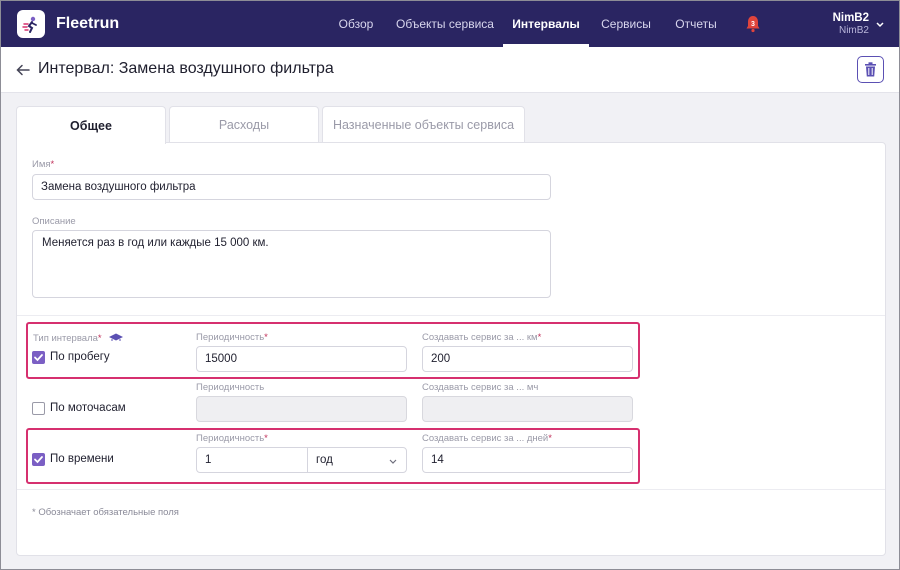  I want to click on mileage-period-label: Периодичность*, so click(232, 337).